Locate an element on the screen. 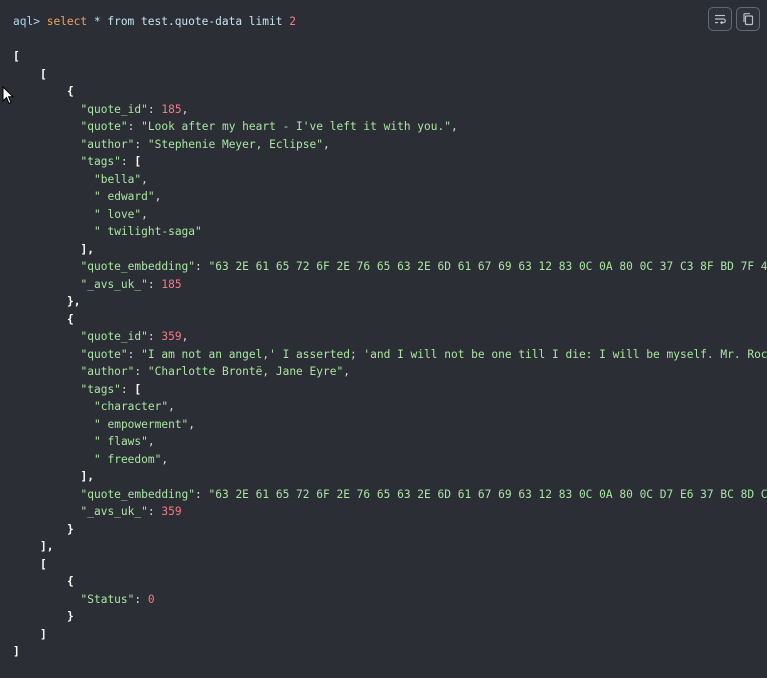 This screenshot has width=767, height=678. result-line: " twilight-saga" is located at coordinates (390, 232).